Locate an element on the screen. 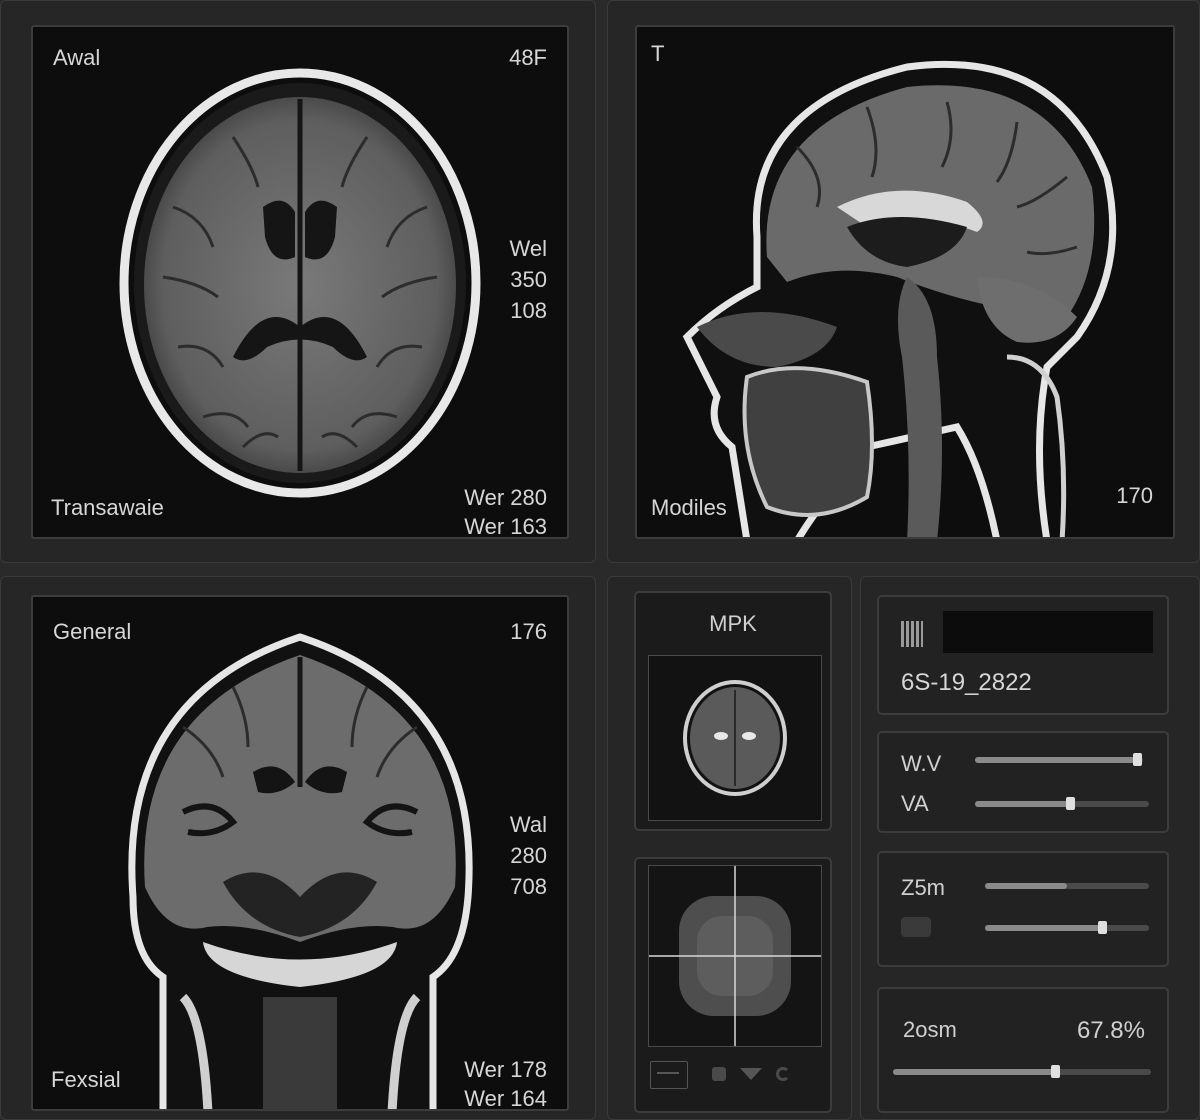  zoom-slider is located at coordinates (1022, 1071).